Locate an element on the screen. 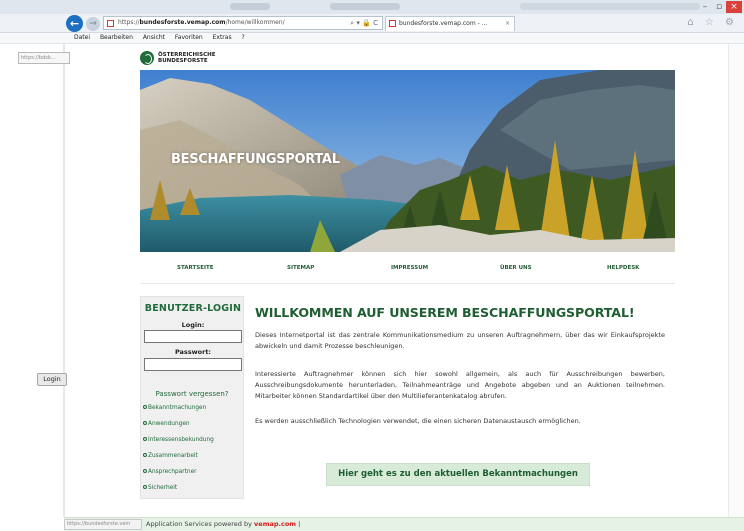  sidebar-item-bekanntmachungen: Bekanntmachungen is located at coordinates (174, 408).